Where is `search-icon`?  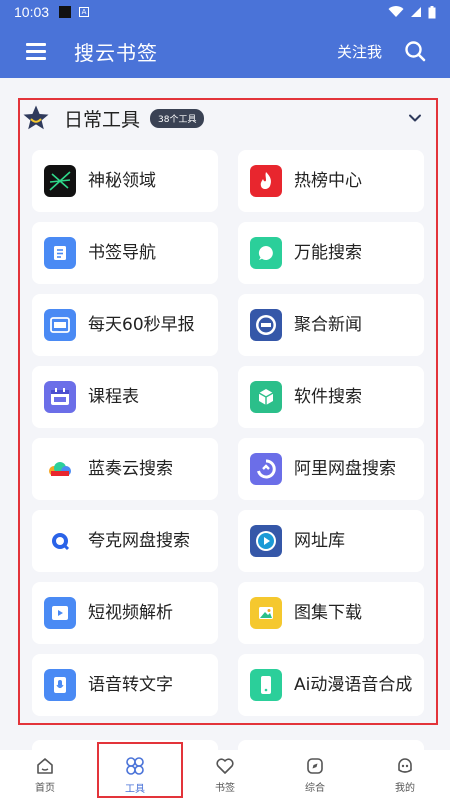
search-icon is located at coordinates (415, 51).